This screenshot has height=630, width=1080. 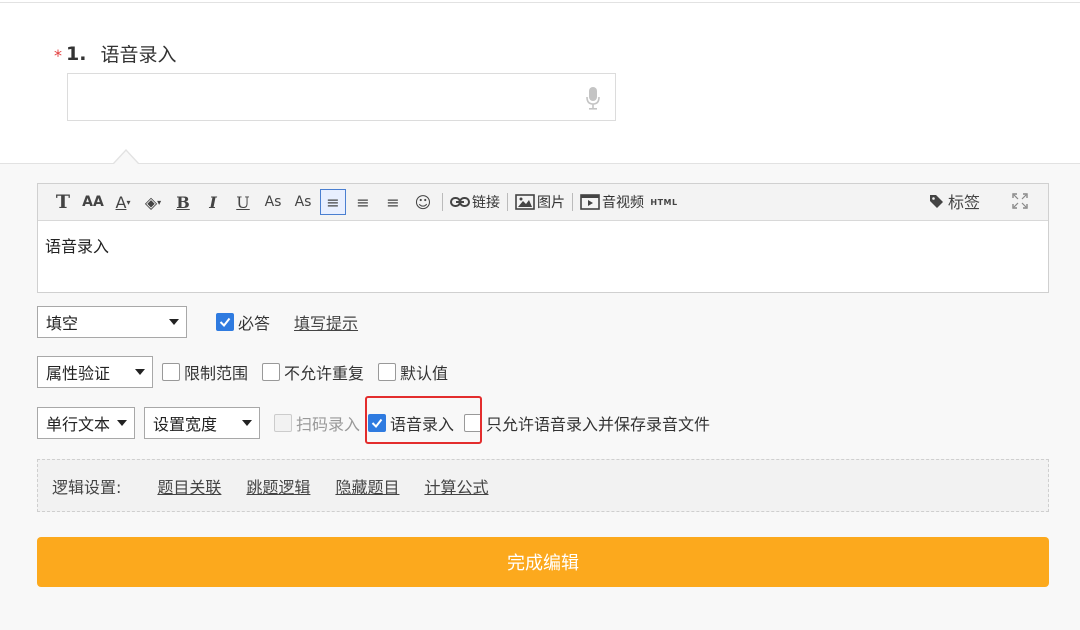 What do you see at coordinates (58, 55) in the screenshot?
I see `required-mark: *` at bounding box center [58, 55].